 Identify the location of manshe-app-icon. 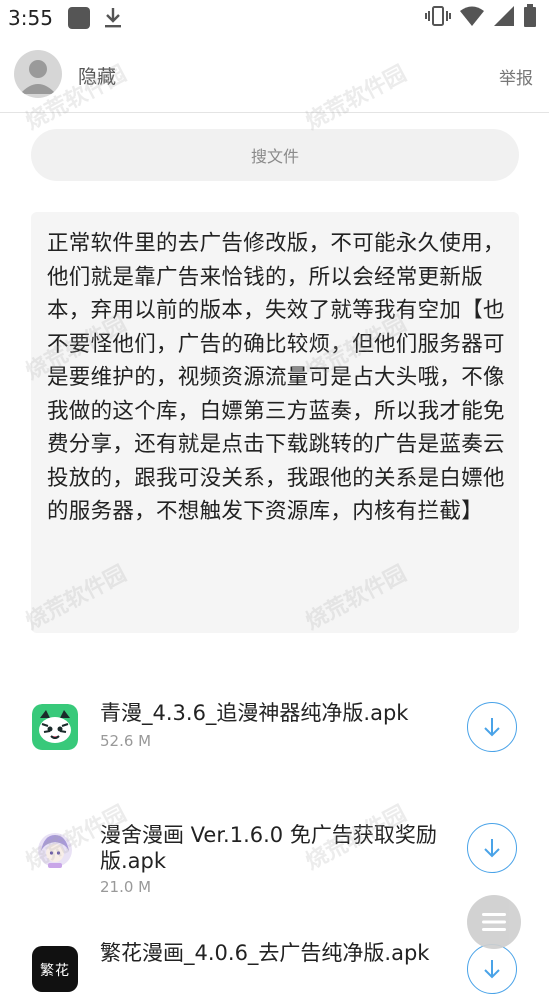
(55, 850).